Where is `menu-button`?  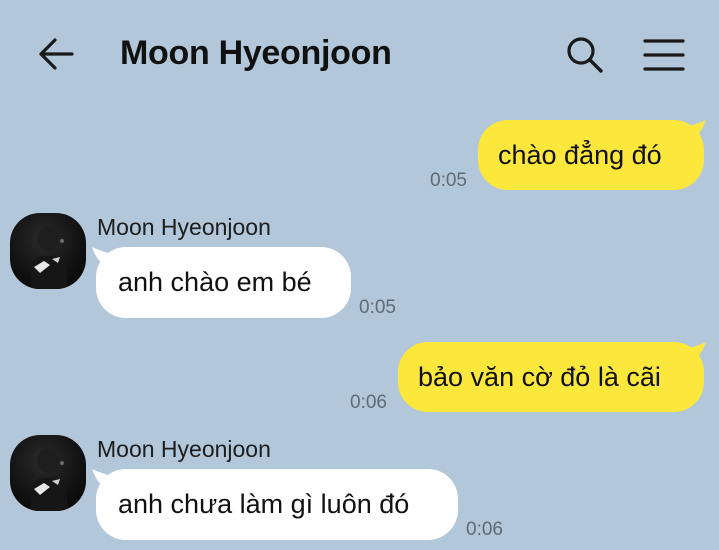 menu-button is located at coordinates (664, 55).